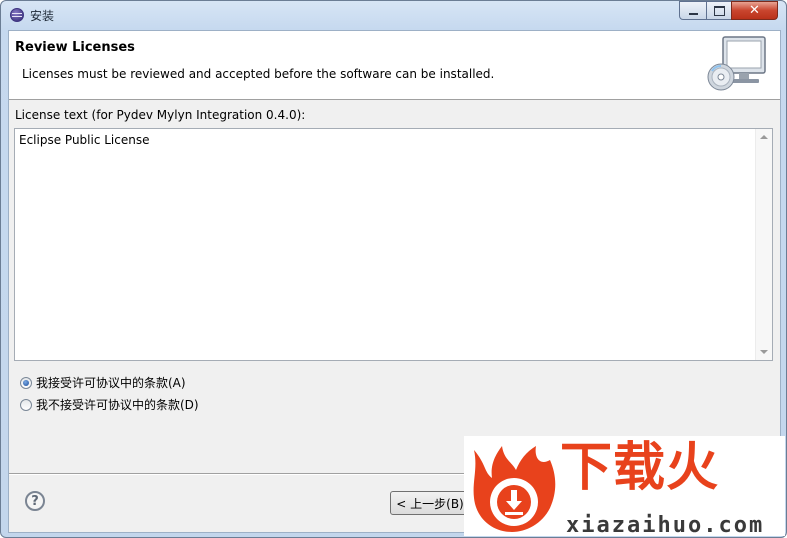 This screenshot has height=538, width=787. What do you see at coordinates (393, 15) in the screenshot?
I see `title-bar: 安装 ✕` at bounding box center [393, 15].